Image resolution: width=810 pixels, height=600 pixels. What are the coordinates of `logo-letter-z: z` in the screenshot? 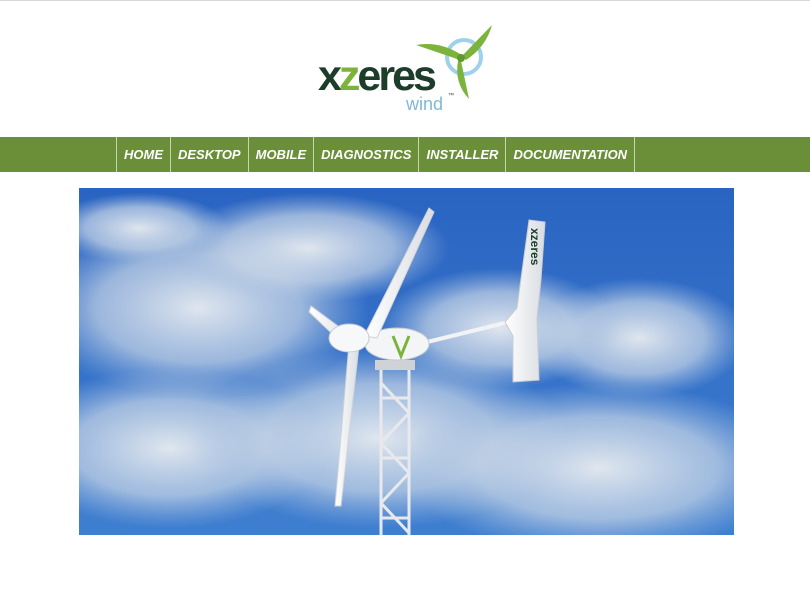 It's located at (349, 76).